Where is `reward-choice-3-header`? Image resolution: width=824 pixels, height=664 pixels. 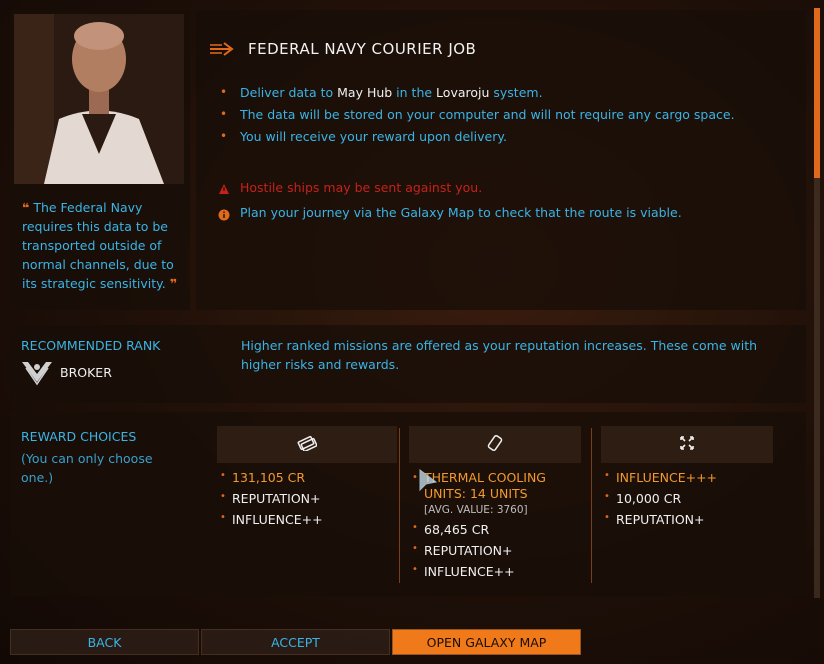
reward-choice-3-header is located at coordinates (687, 444).